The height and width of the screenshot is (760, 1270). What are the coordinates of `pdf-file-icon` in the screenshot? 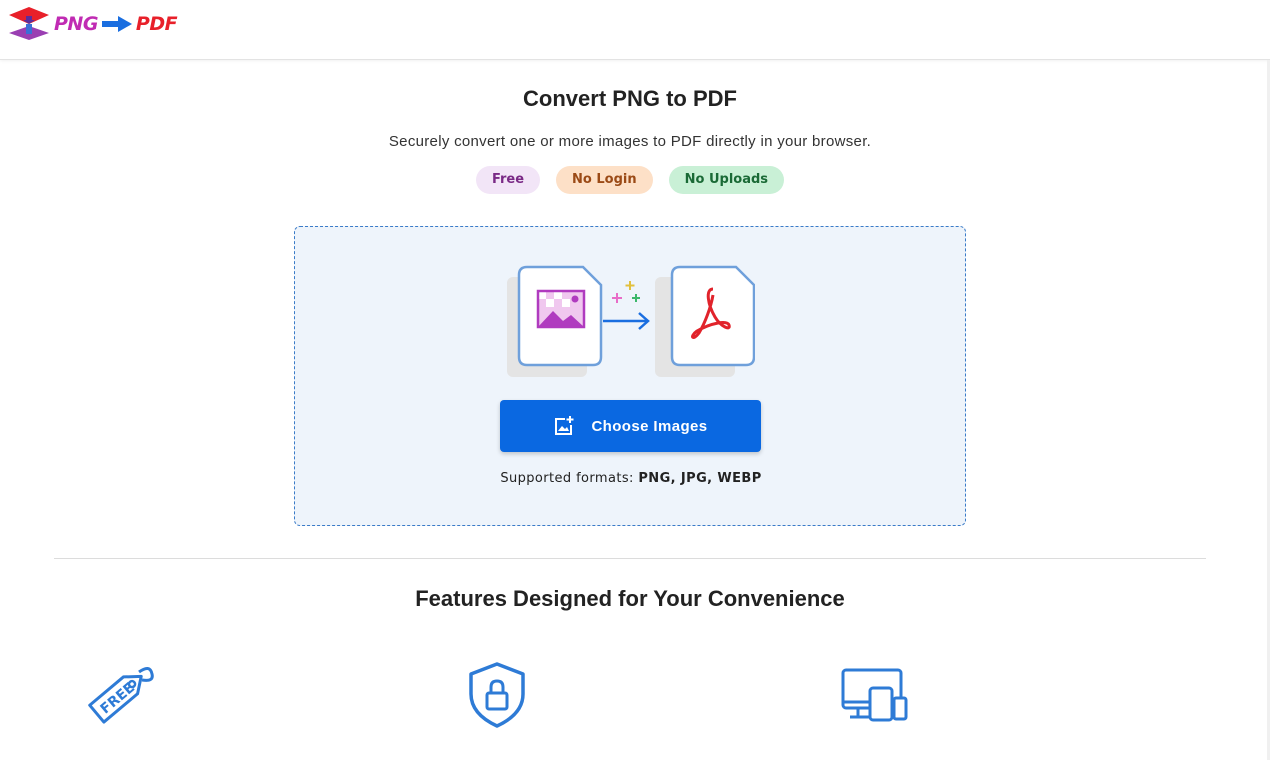 It's located at (705, 321).